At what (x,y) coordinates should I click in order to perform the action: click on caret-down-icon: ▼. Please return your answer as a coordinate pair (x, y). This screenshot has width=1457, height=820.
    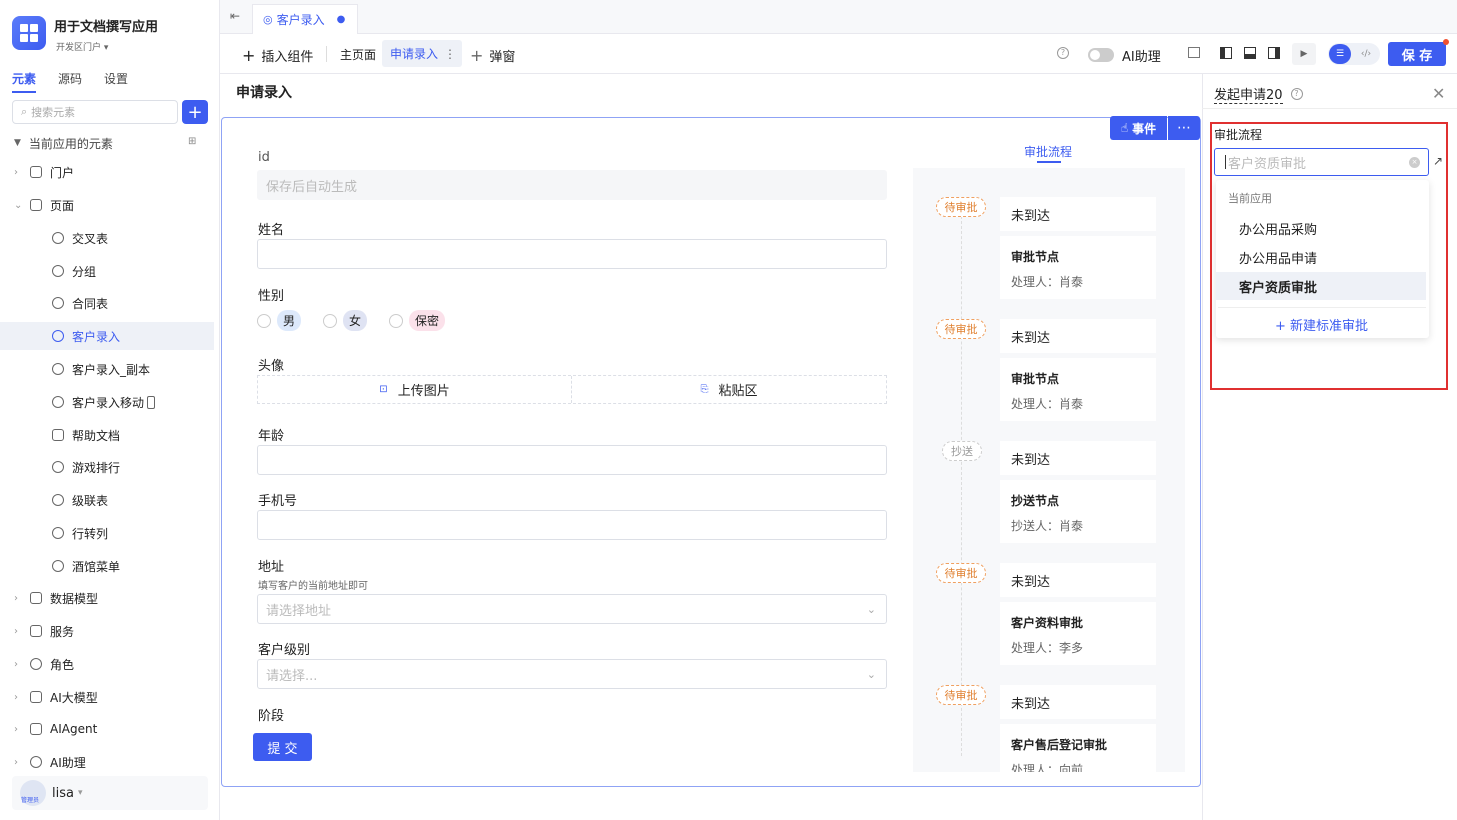
    Looking at the image, I should click on (17, 143).